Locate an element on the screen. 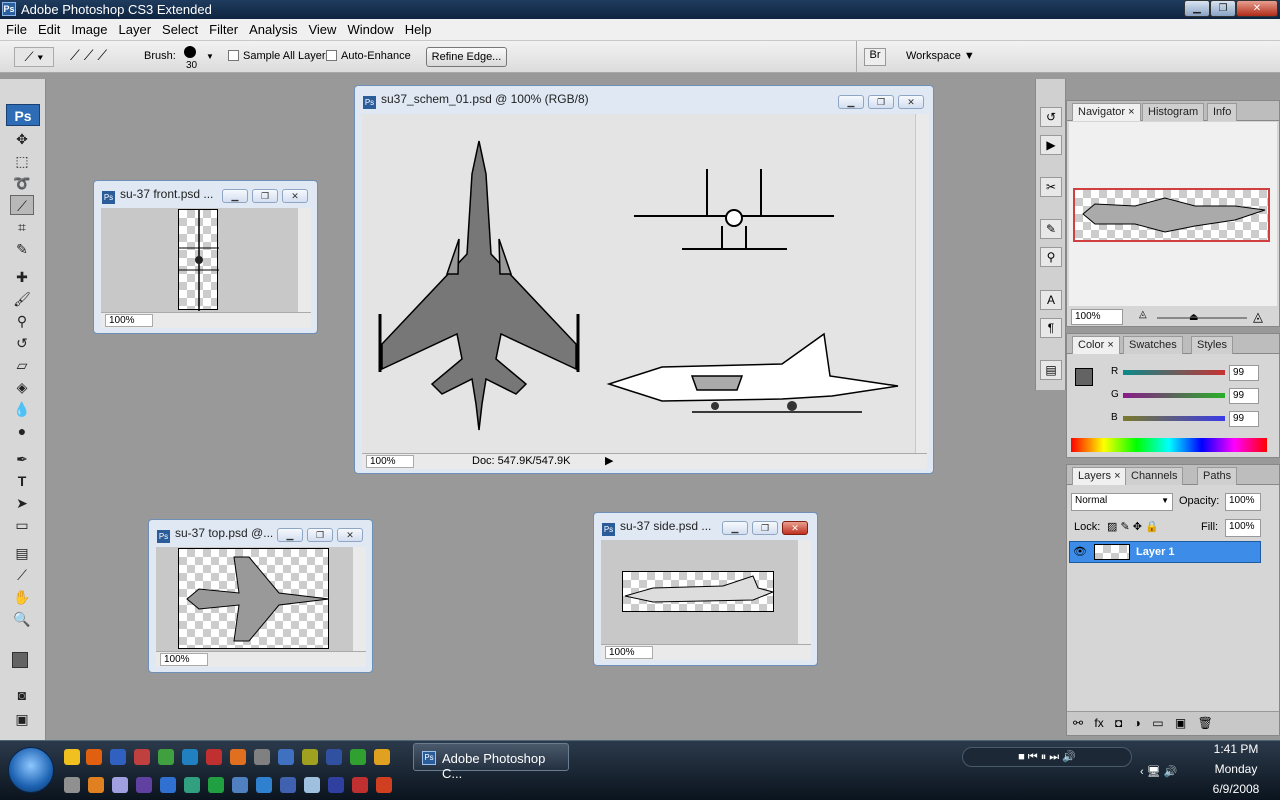 This screenshot has height=800, width=1280. tool-presets-icon: ✂ is located at coordinates (1051, 187).